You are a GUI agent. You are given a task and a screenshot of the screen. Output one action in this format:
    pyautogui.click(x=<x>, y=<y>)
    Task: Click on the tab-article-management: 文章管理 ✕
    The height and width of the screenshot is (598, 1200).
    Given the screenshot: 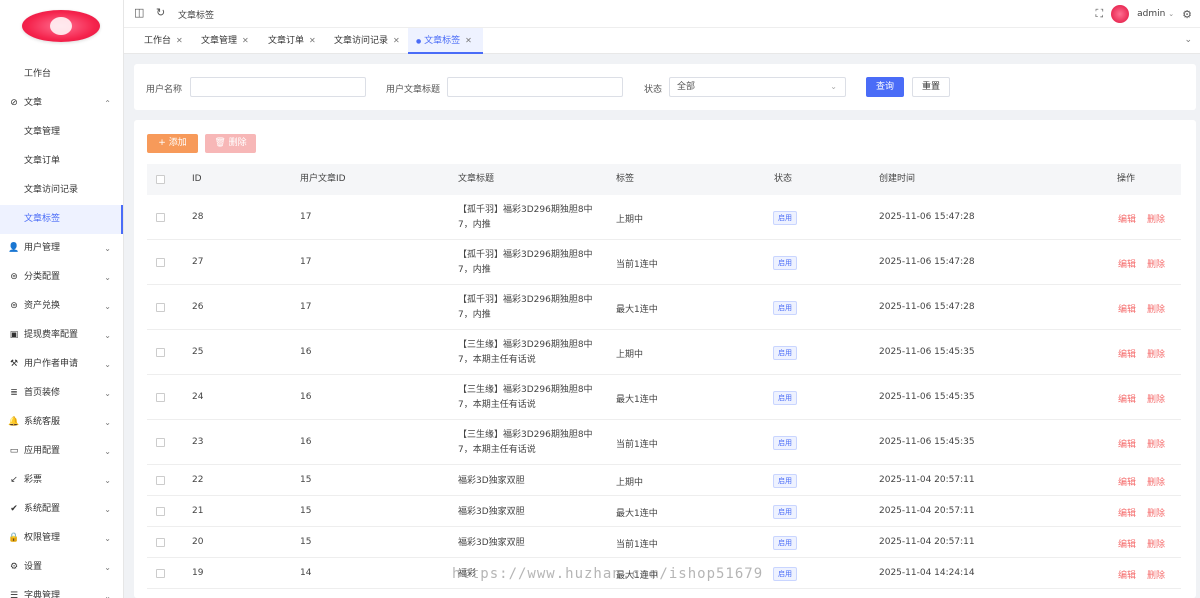 What is the action you would take?
    pyautogui.click(x=225, y=41)
    